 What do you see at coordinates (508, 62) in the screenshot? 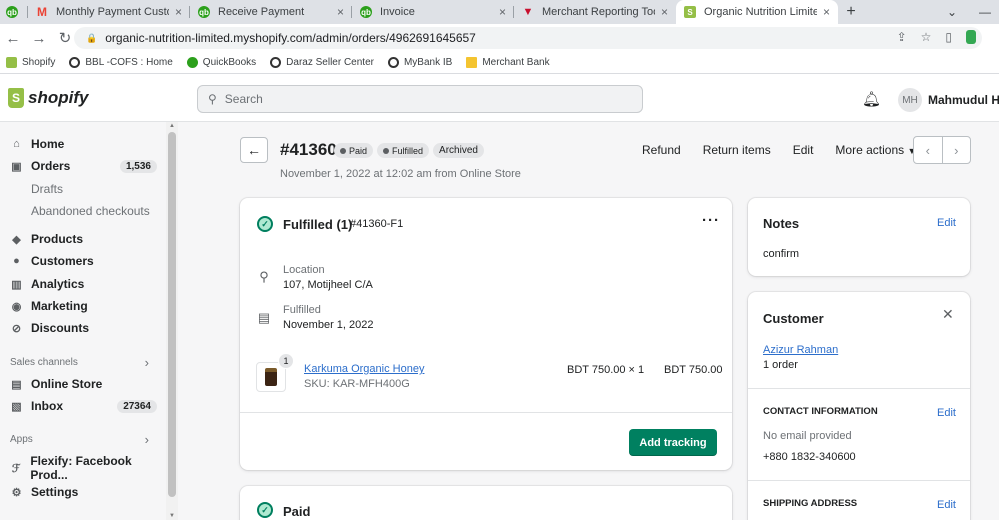
I see `bookmark-merchant-bank: Merchant Bank` at bounding box center [508, 62].